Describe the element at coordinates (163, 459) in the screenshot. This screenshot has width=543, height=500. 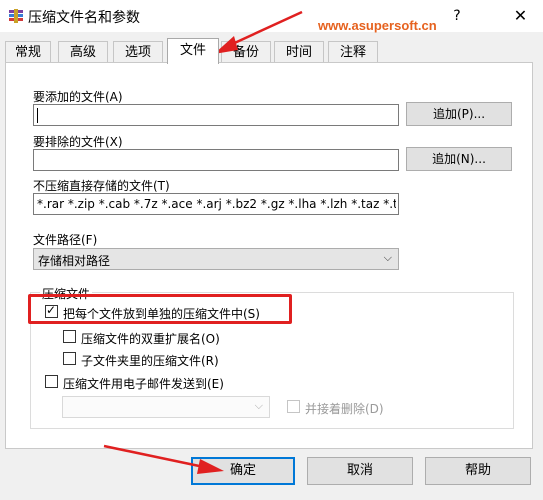
I see `annotation-arrow-ok` at that location.